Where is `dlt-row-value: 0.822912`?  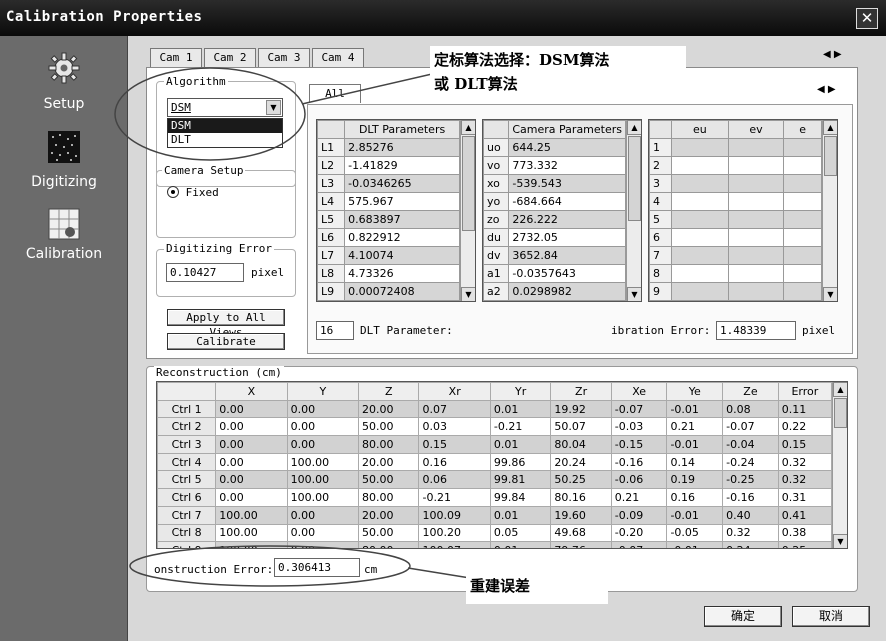
dlt-row-value: 0.822912 is located at coordinates (402, 237).